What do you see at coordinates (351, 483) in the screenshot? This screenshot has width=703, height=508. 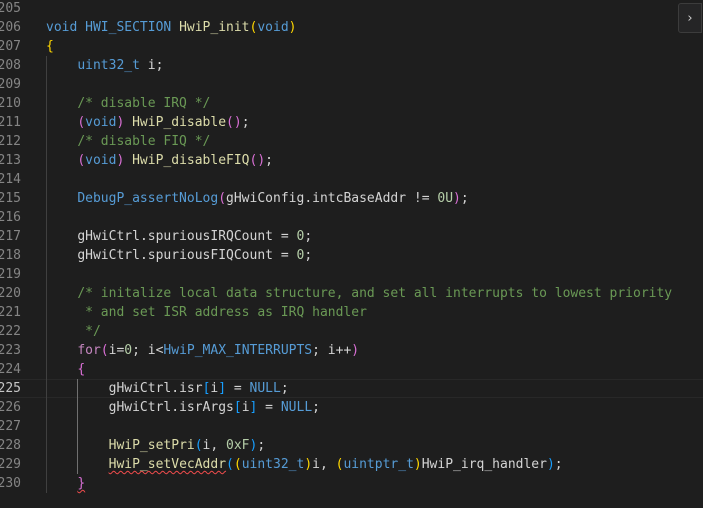 I see `code-line: 230 }` at bounding box center [351, 483].